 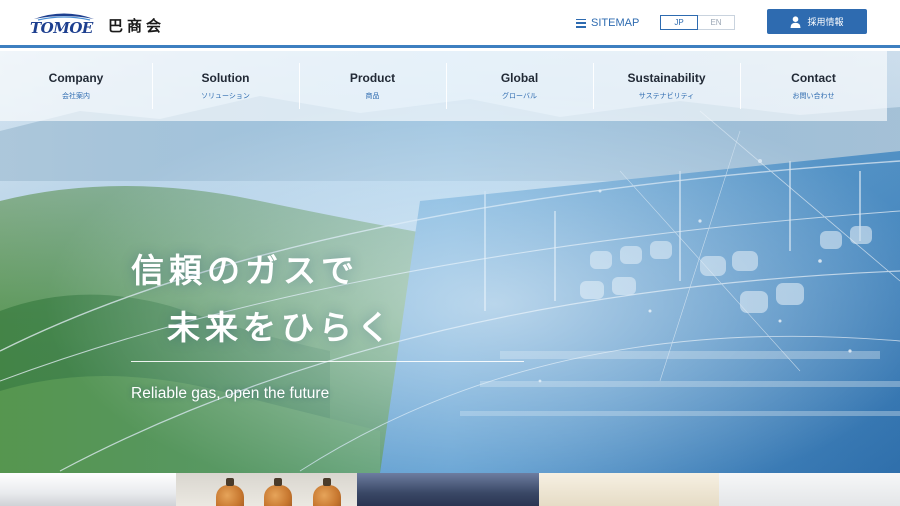 I want to click on nav-item-contact: Contact お問い合わせ, so click(x=813, y=86).